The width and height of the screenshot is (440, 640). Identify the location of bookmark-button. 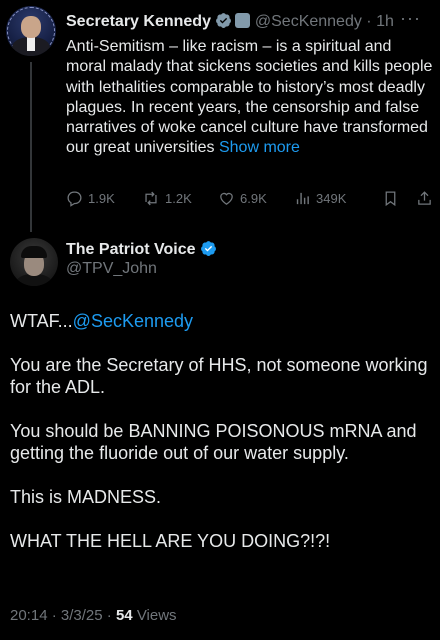
(393, 198).